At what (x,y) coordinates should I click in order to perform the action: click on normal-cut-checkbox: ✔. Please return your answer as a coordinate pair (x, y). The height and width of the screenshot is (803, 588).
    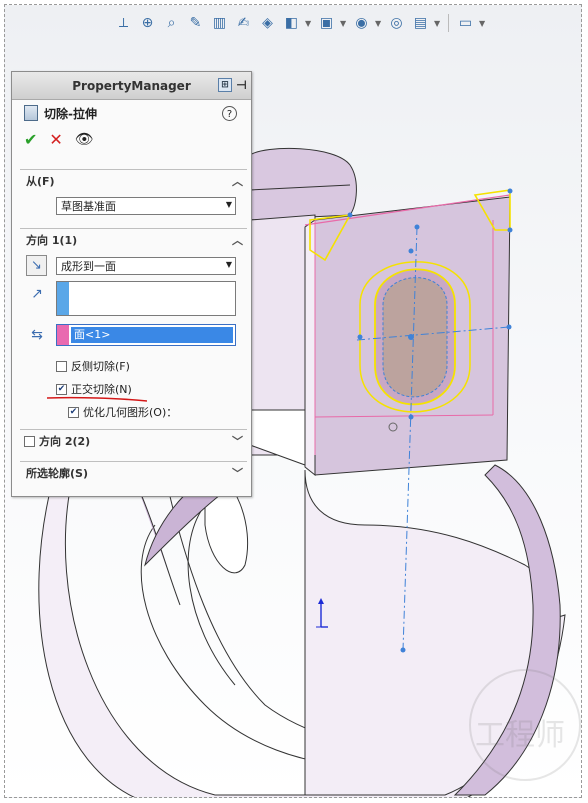
    Looking at the image, I should click on (61, 389).